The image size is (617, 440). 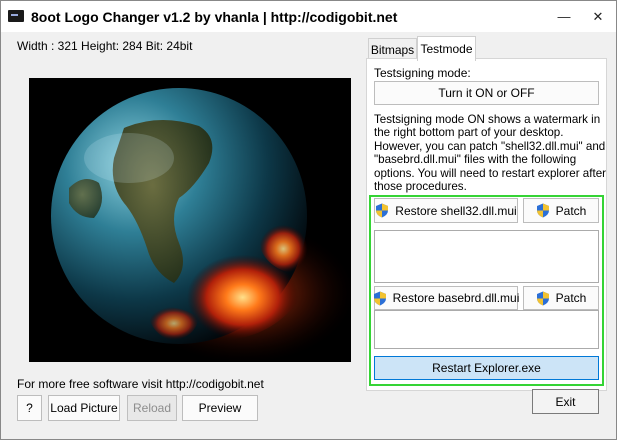 I want to click on patch-basebrd-button: Patch, so click(x=561, y=298).